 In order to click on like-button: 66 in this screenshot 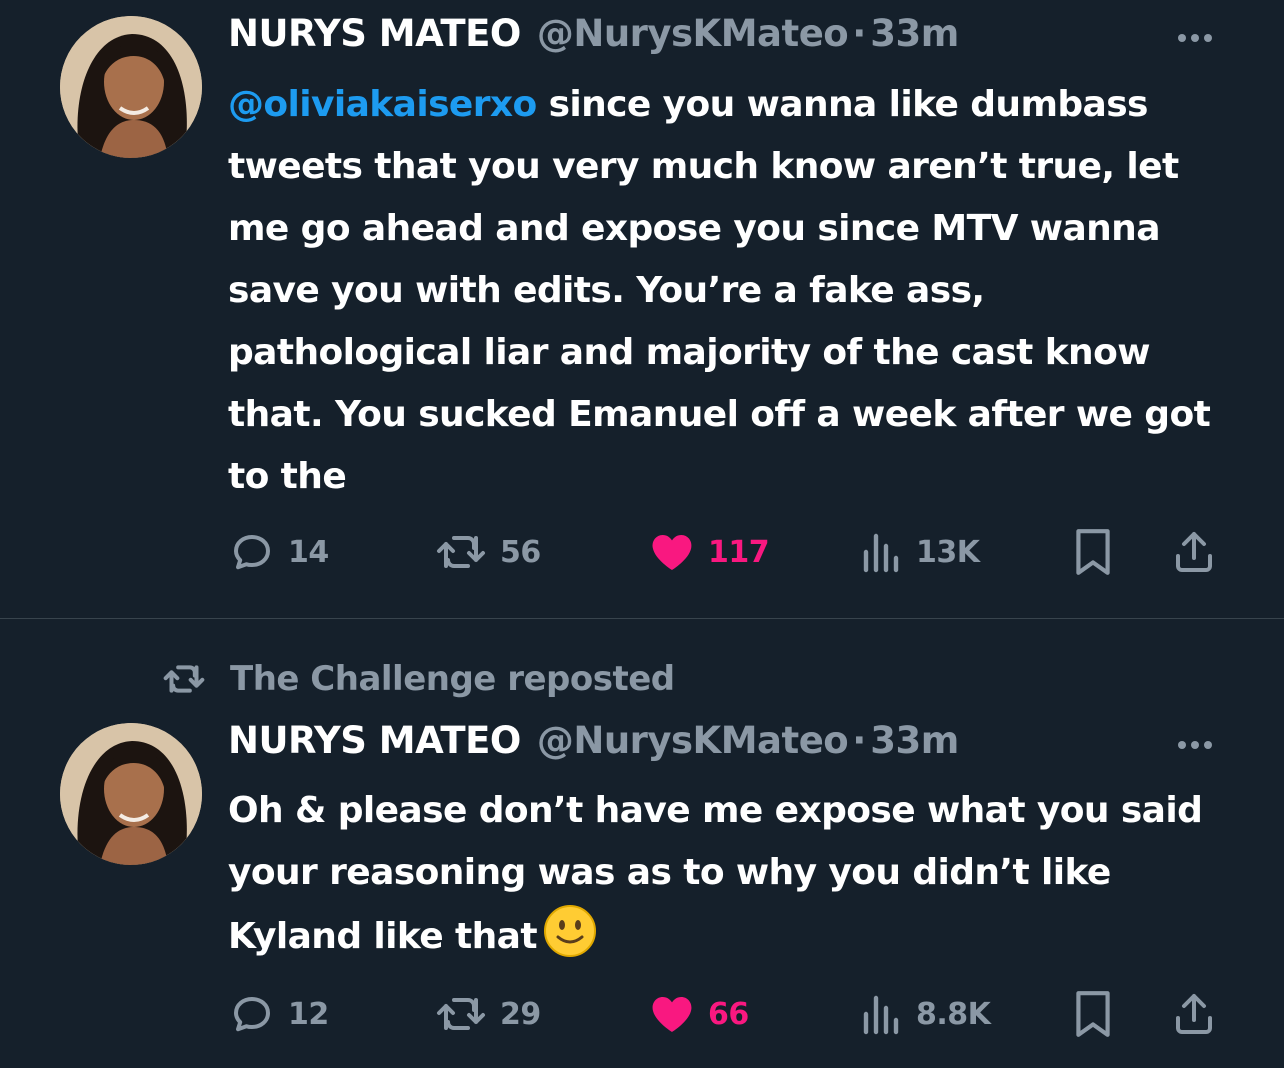, I will do `click(698, 1014)`.